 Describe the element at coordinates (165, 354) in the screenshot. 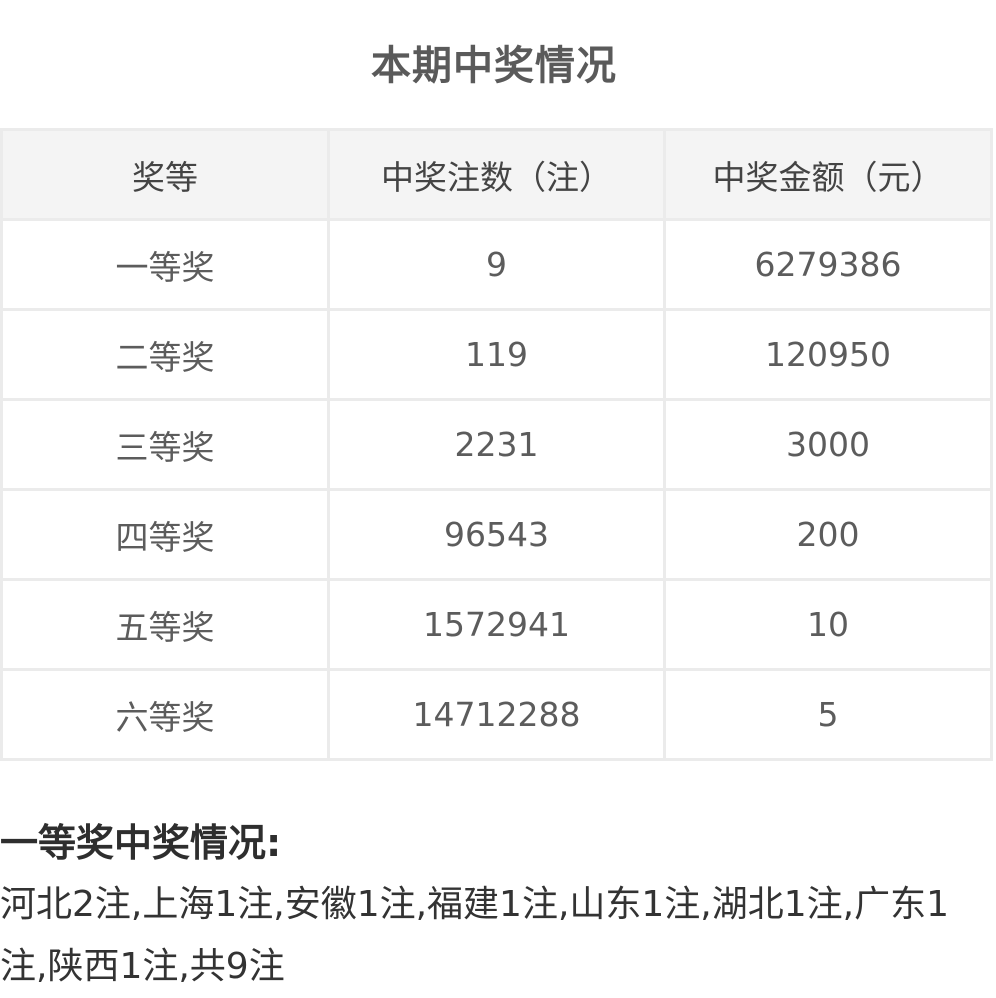

I see `cell-prize-level: 二等奖` at that location.